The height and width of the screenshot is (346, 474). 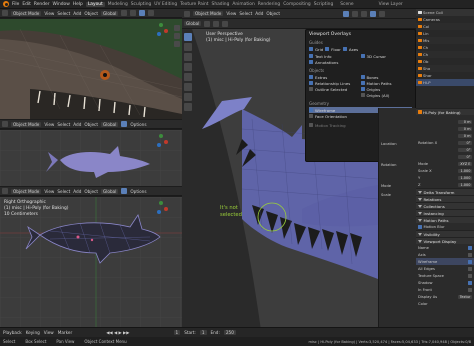 What do you see at coordinates (188, 57) in the screenshot?
I see `move-tool-icon` at bounding box center [188, 57].